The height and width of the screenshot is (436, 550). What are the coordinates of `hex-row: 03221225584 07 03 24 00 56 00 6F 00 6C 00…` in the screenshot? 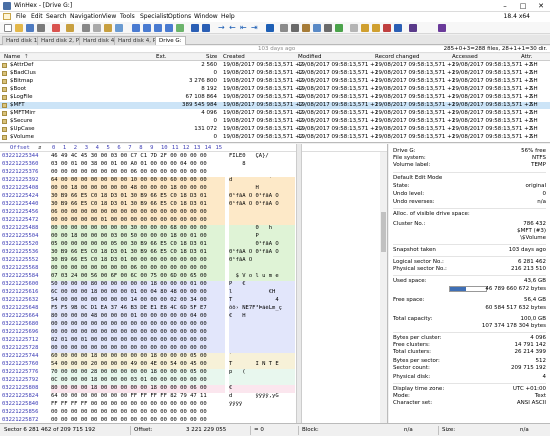 It's located at (193, 277).